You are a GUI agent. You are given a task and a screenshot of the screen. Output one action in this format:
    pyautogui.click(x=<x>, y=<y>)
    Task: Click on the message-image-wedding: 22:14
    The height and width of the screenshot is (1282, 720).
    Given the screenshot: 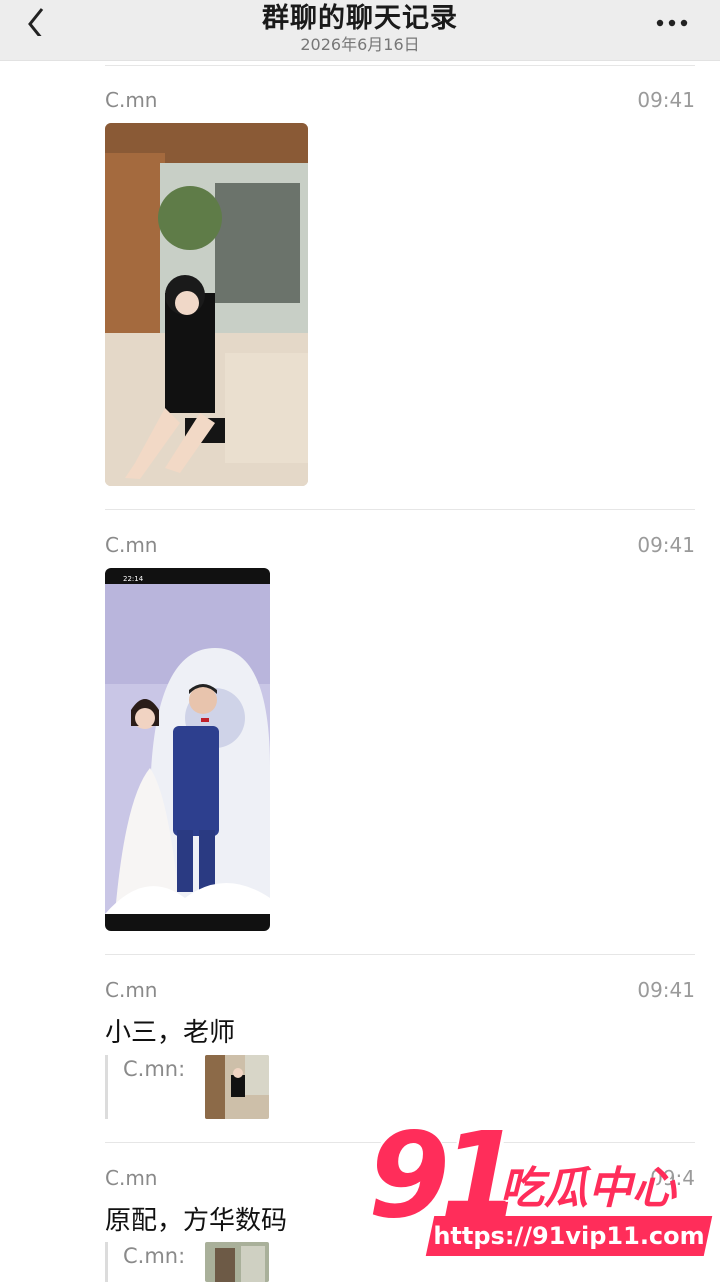 What is the action you would take?
    pyautogui.click(x=187, y=749)
    